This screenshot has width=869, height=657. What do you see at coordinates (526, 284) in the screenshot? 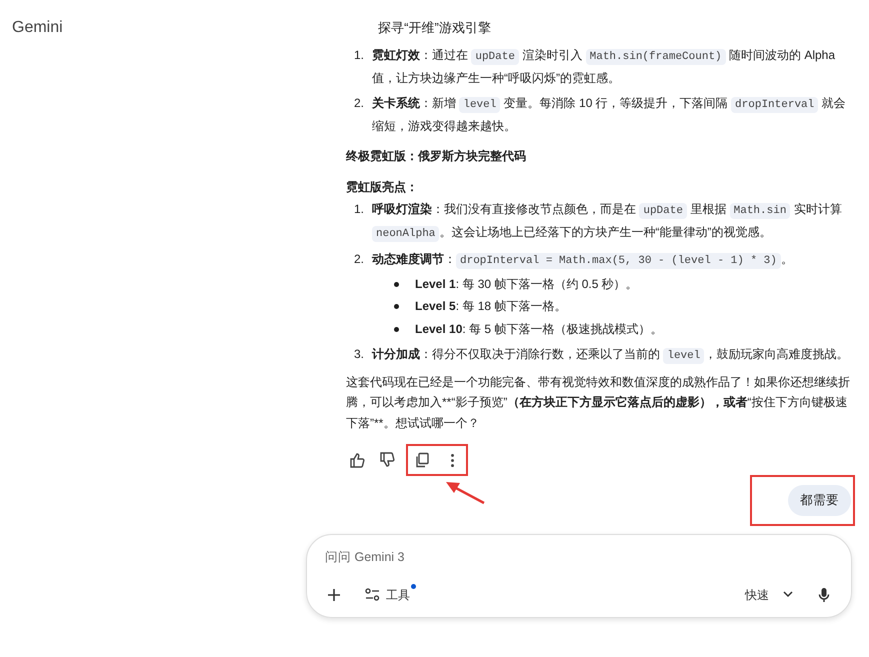
I see `list-item-text: Level 1: 每 30 帧下落一格（约 0.5 秒）。` at bounding box center [526, 284].